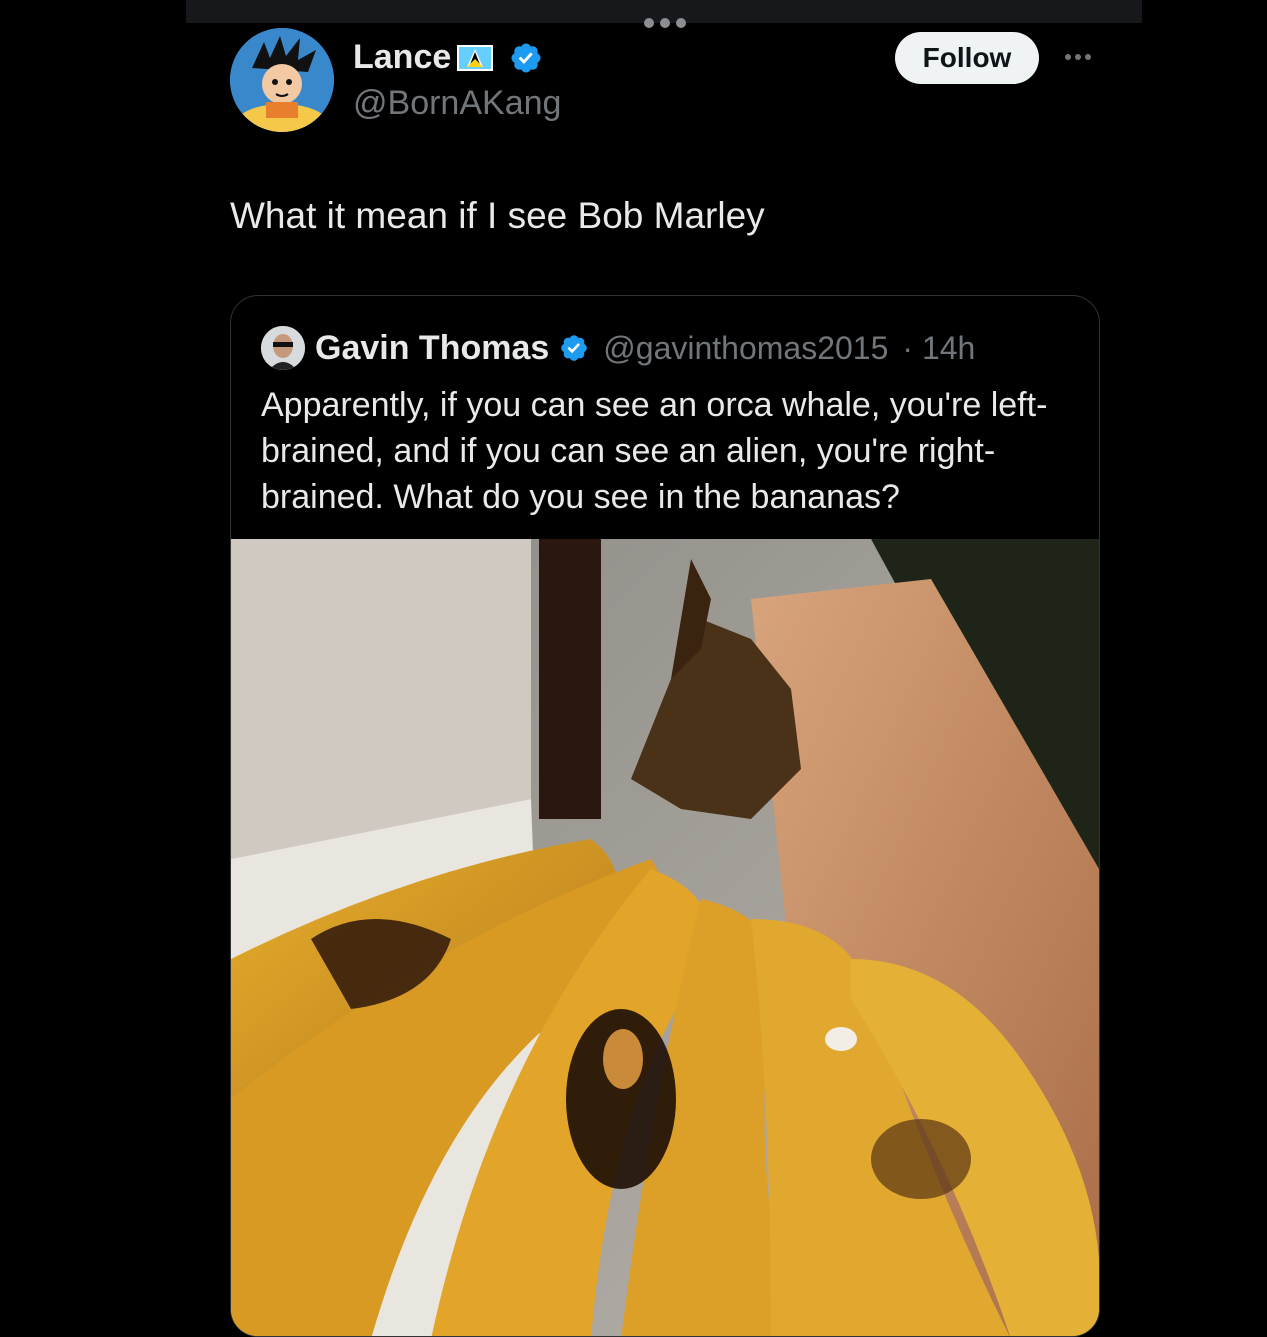  Describe the element at coordinates (457, 103) in the screenshot. I see `author-handle: @BornAKang` at that location.